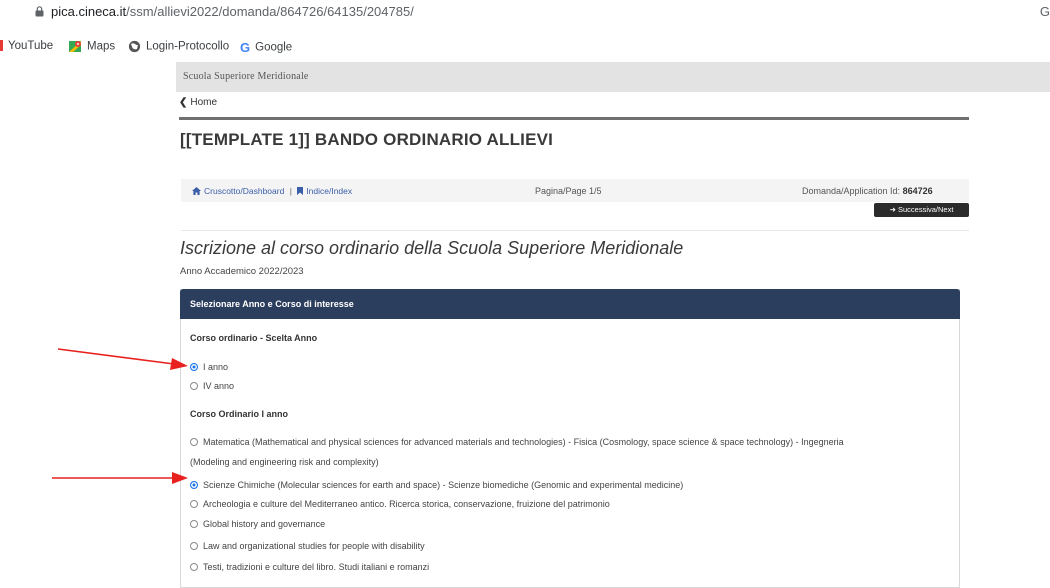 The width and height of the screenshot is (1050, 588). I want to click on page-title: [[TEMPLATE 1]] BANDO ORDINARIO ALLIEVI, so click(367, 139).